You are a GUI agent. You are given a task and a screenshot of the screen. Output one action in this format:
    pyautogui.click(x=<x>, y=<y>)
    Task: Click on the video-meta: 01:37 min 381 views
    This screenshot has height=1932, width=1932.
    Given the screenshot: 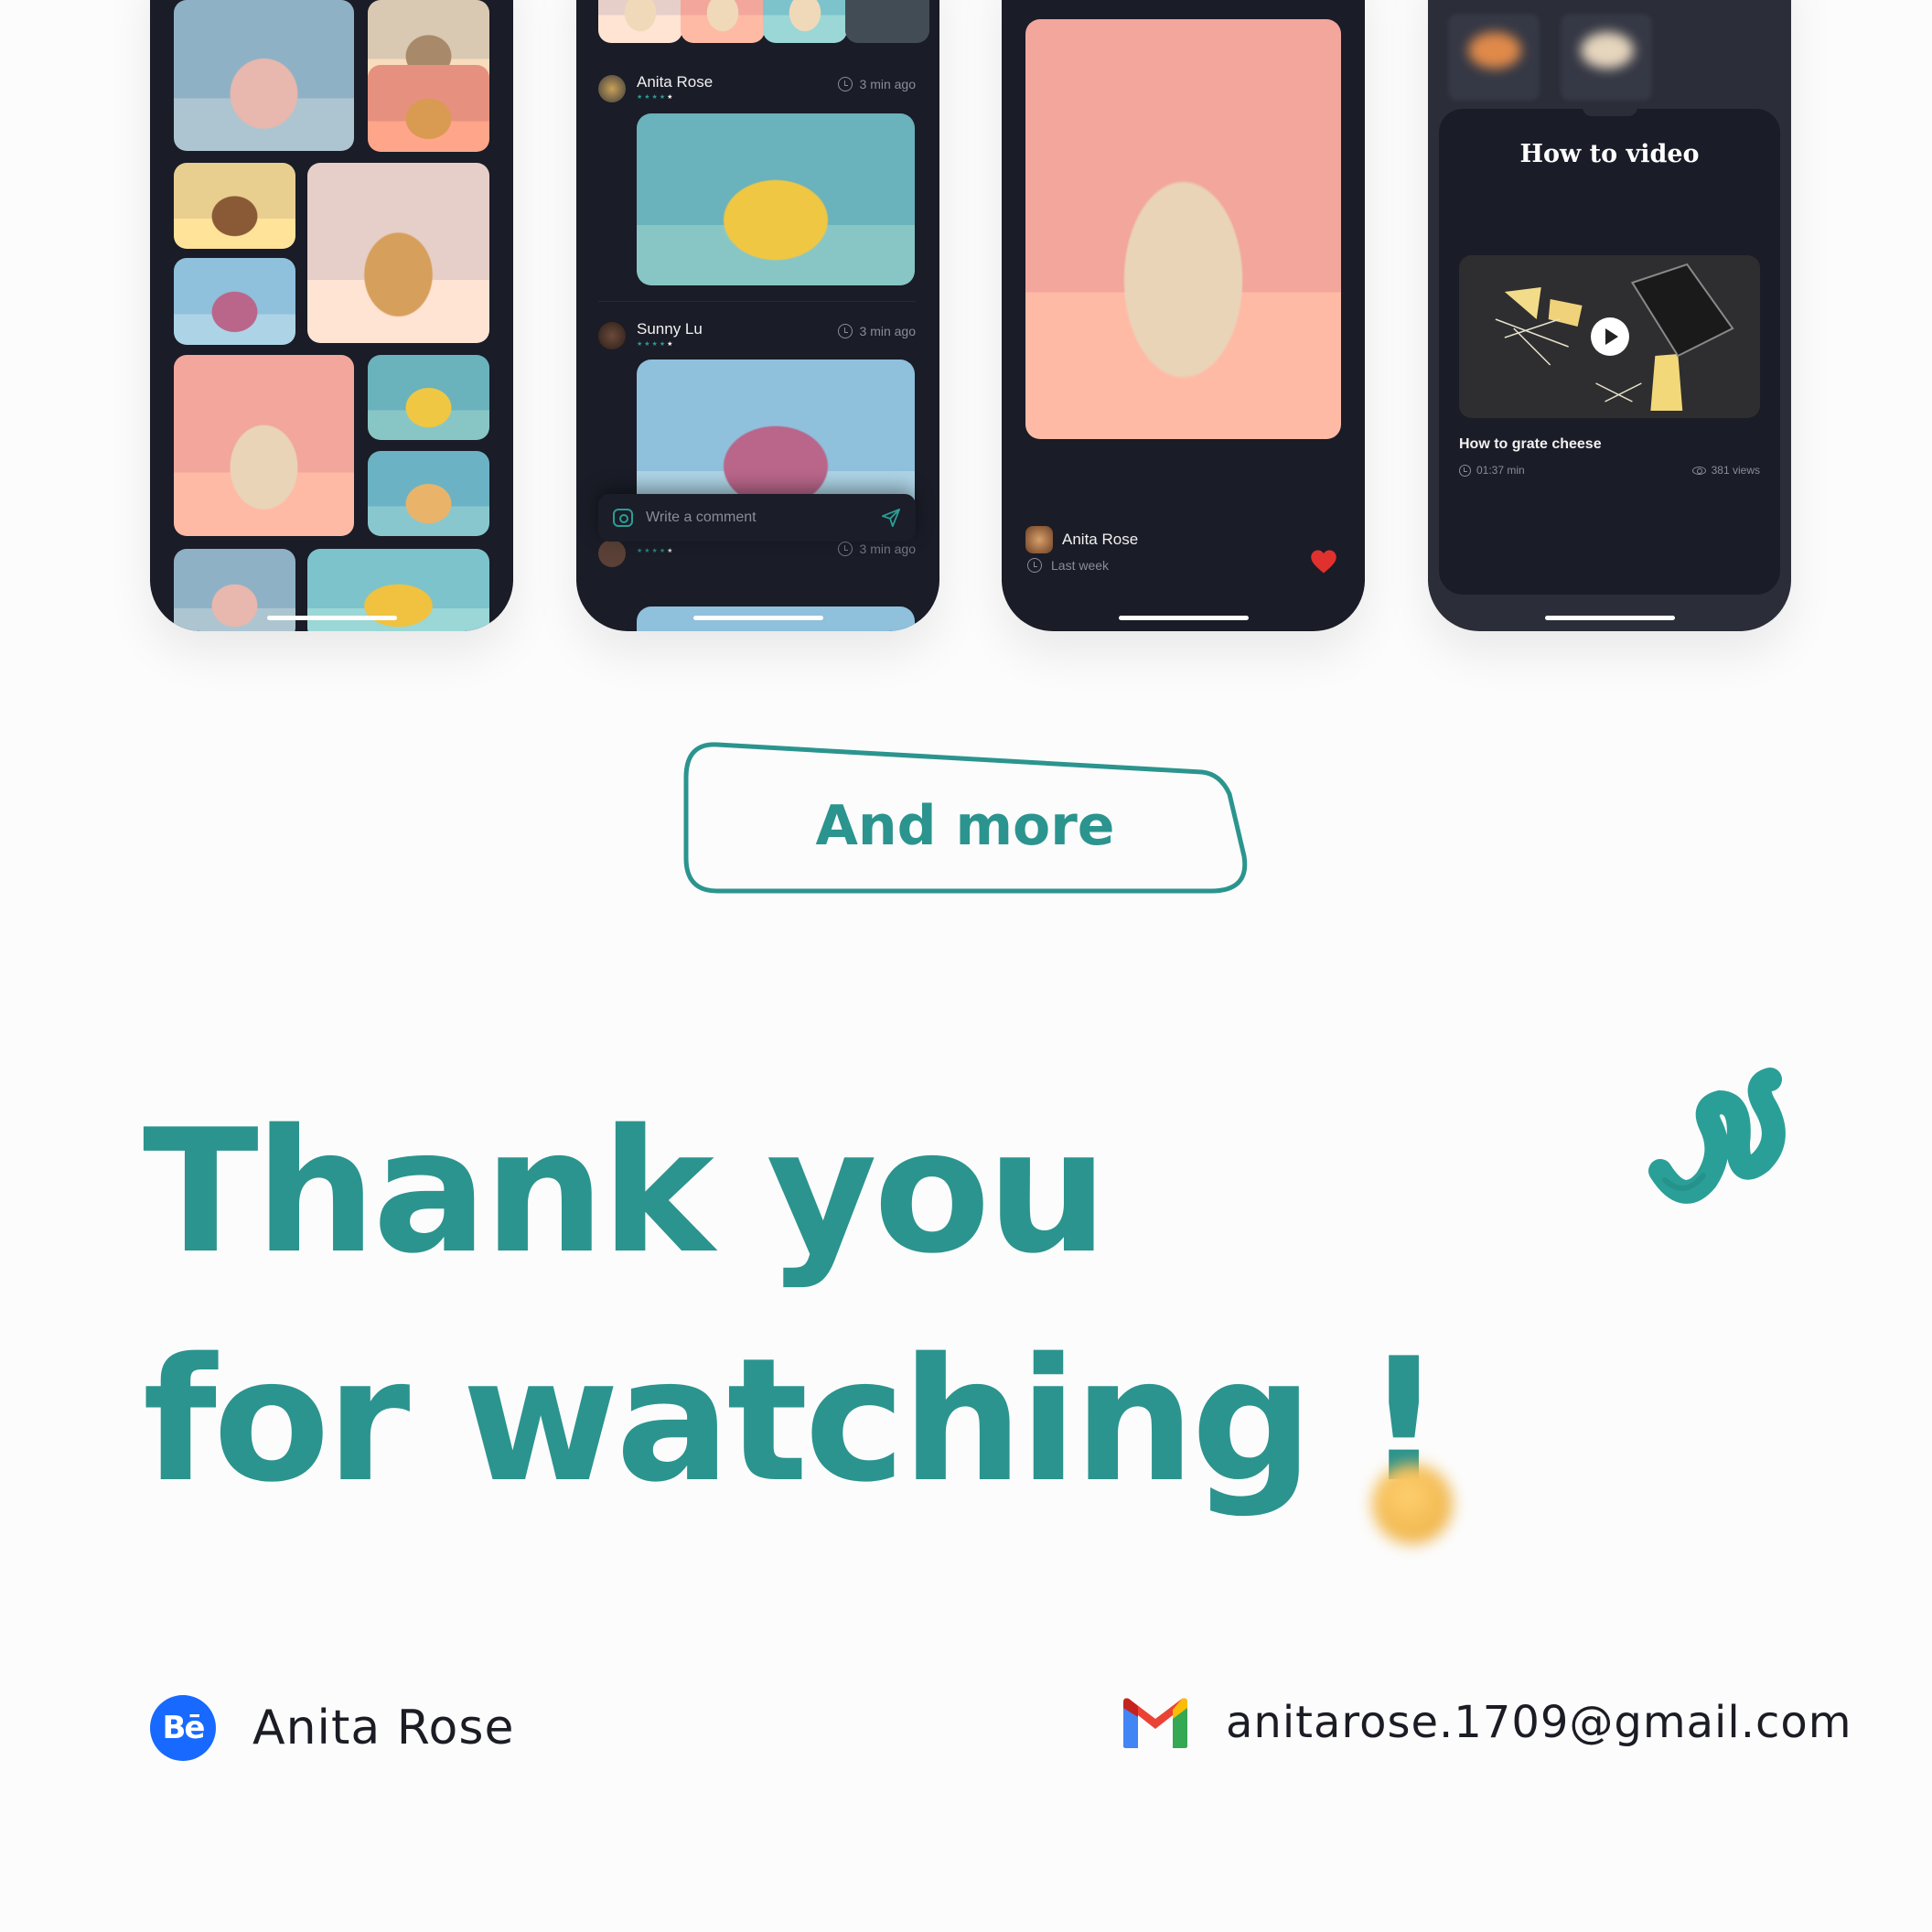 What is the action you would take?
    pyautogui.click(x=1610, y=471)
    